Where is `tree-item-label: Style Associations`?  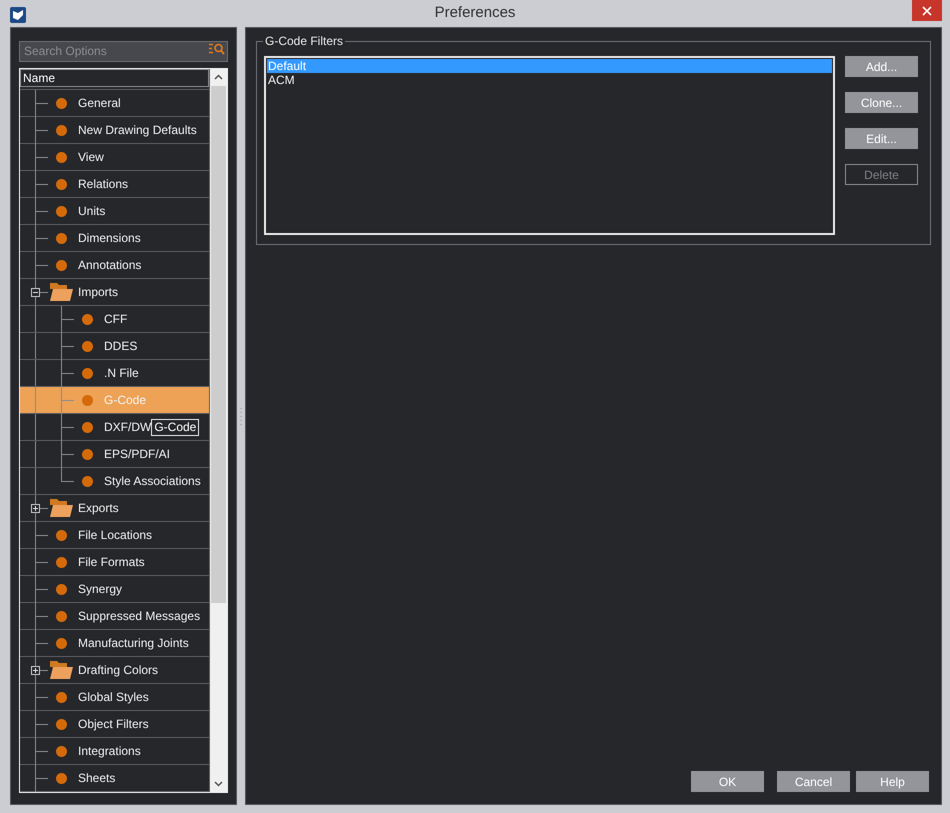 tree-item-label: Style Associations is located at coordinates (152, 481).